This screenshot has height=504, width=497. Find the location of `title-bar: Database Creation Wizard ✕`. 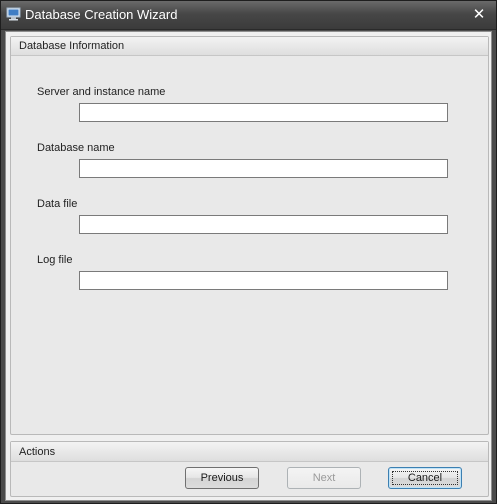

title-bar: Database Creation Wizard ✕ is located at coordinates (248, 15).